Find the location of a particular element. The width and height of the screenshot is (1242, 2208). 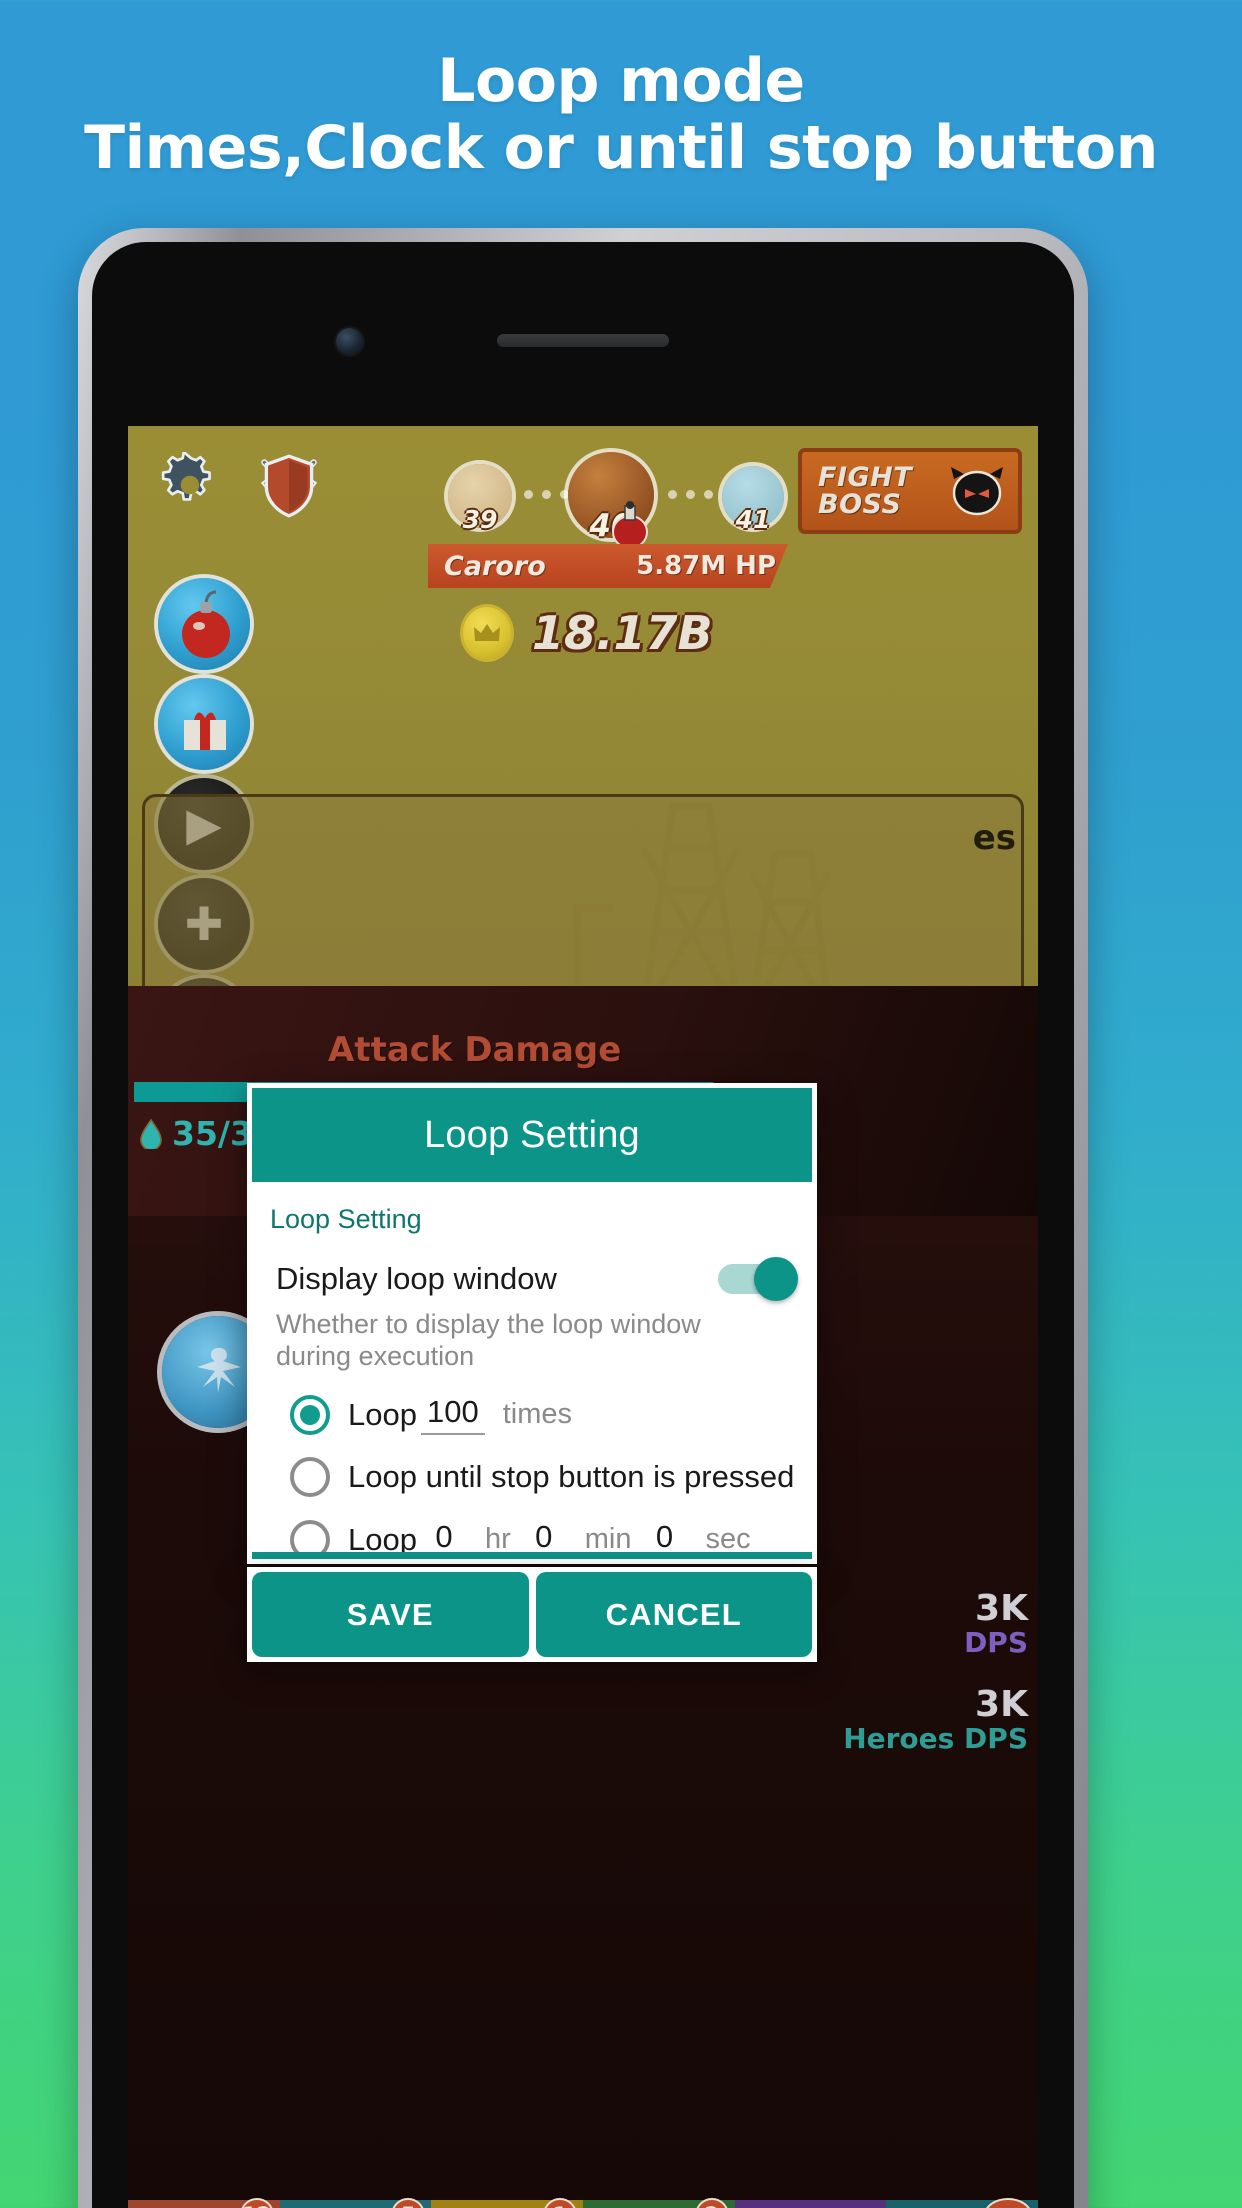

gift-icon is located at coordinates (205, 731).